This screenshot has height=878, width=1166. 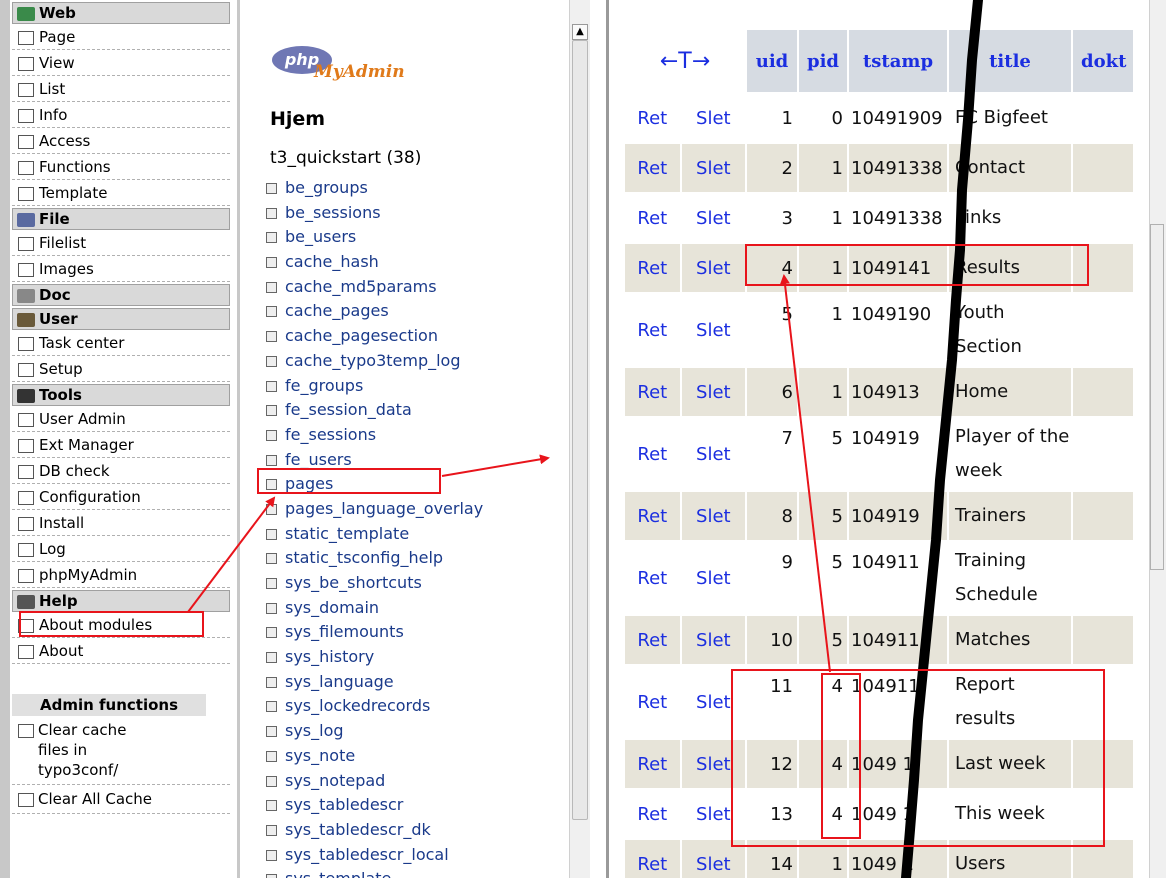 What do you see at coordinates (1103, 61) in the screenshot?
I see `column-doktype: dokt` at bounding box center [1103, 61].